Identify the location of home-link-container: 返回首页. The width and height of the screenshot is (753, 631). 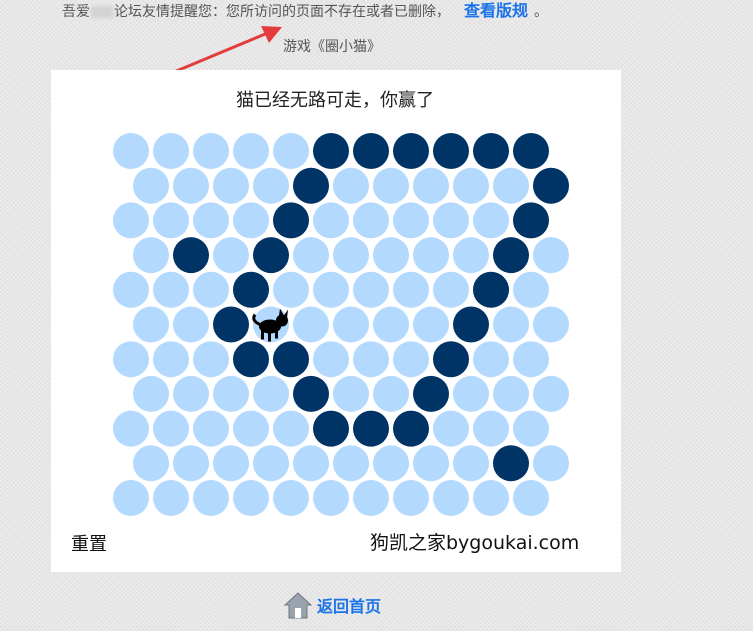
(332, 605).